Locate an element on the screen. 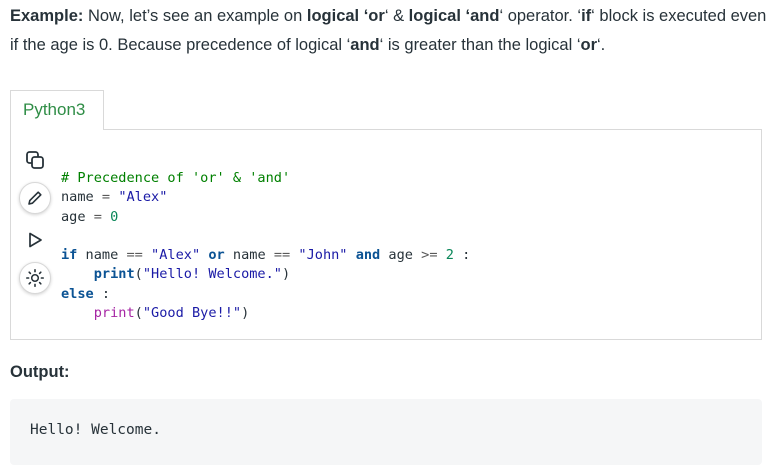 The width and height of the screenshot is (773, 471). code-line-3: age = 0 is located at coordinates (265, 217).